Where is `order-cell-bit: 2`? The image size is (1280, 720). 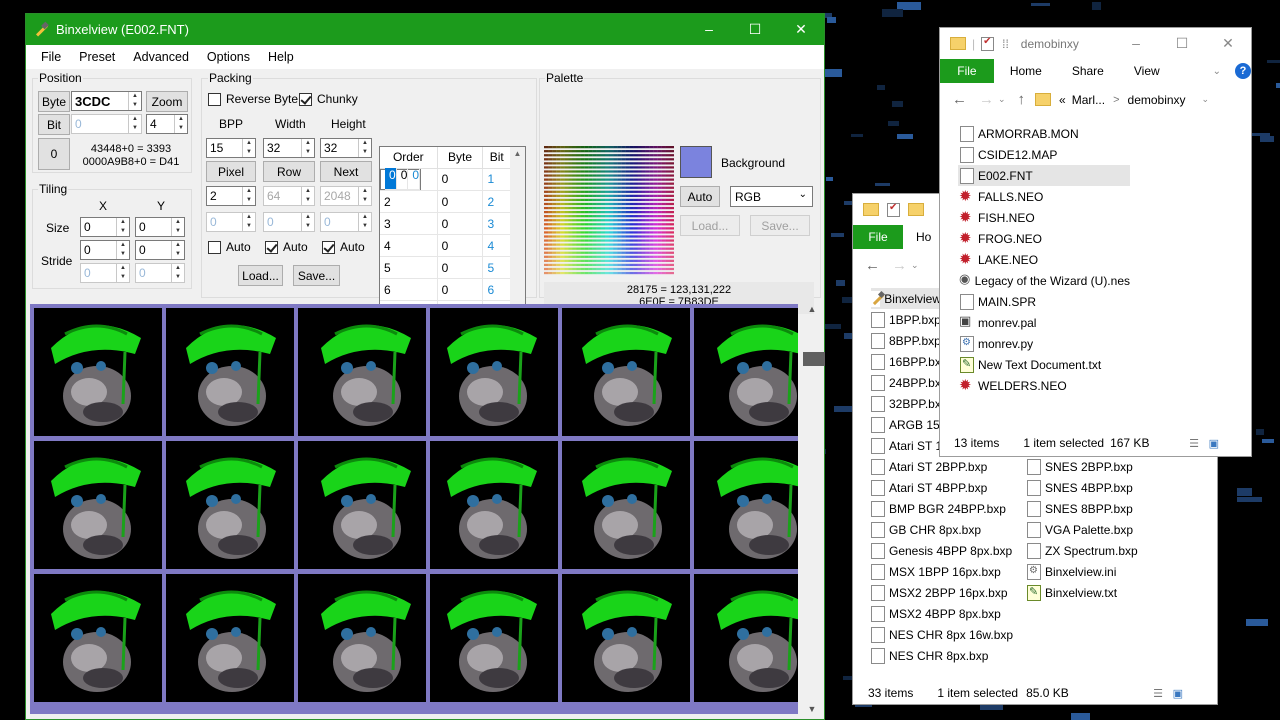 order-cell-bit: 2 is located at coordinates (496, 201).